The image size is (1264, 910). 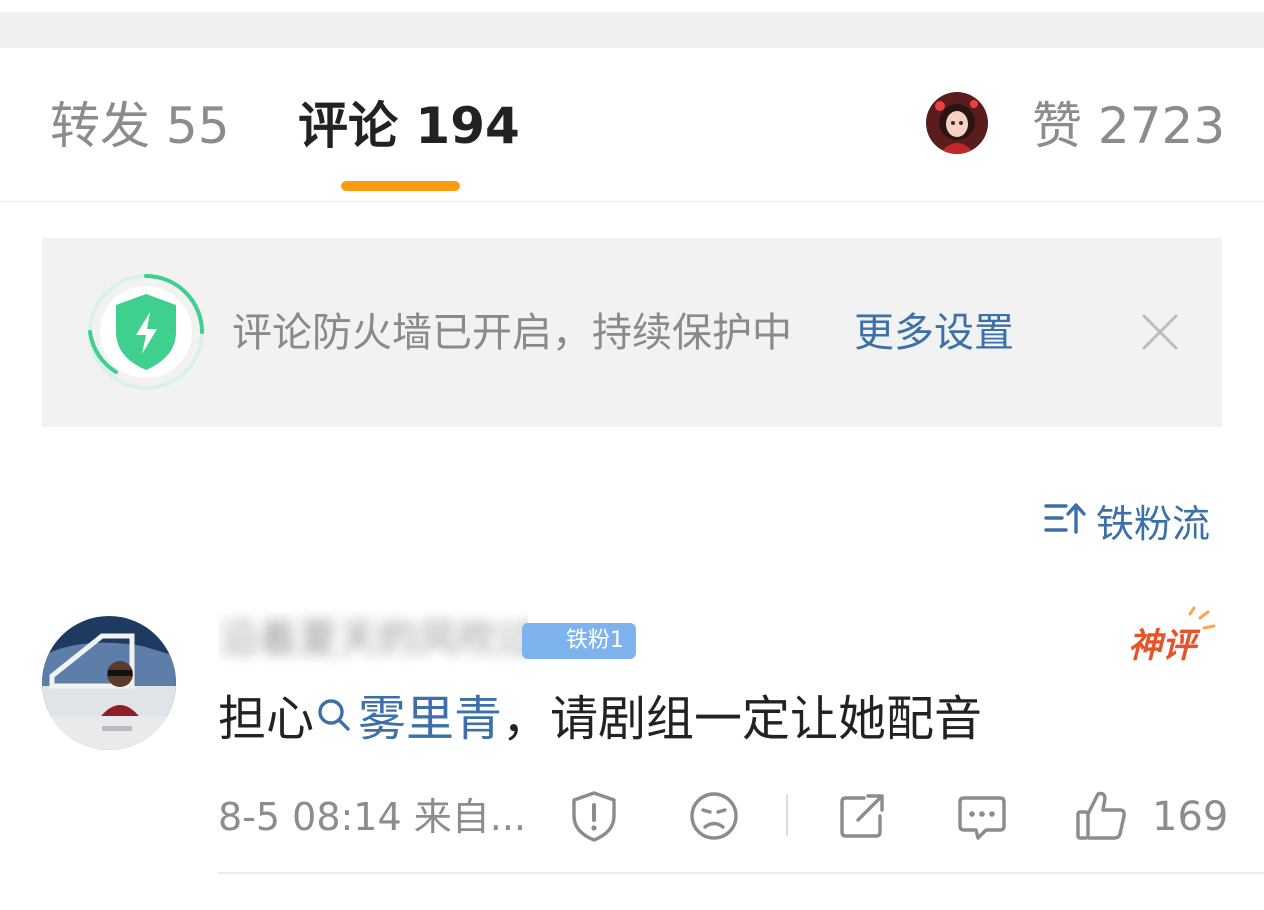 I want to click on active-tab-indicator, so click(x=400, y=186).